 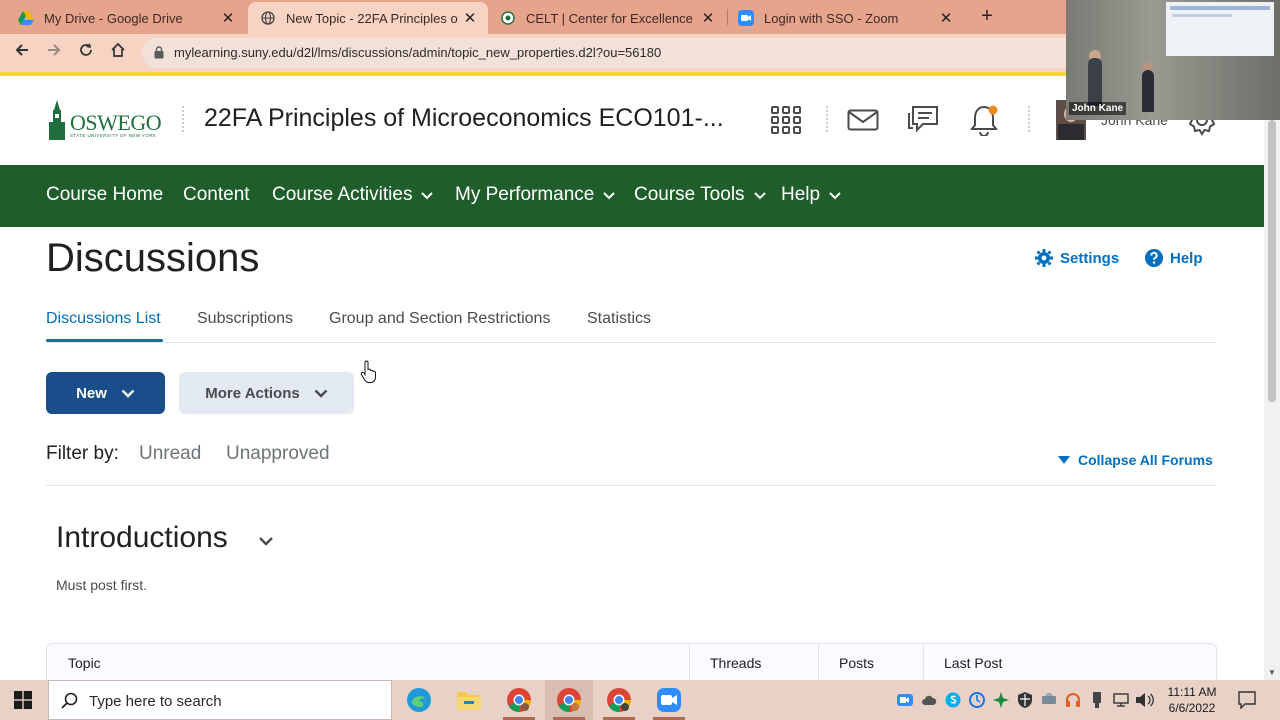 What do you see at coordinates (1272, 672) in the screenshot?
I see `scroll-down-arrow-icon: ▼` at bounding box center [1272, 672].